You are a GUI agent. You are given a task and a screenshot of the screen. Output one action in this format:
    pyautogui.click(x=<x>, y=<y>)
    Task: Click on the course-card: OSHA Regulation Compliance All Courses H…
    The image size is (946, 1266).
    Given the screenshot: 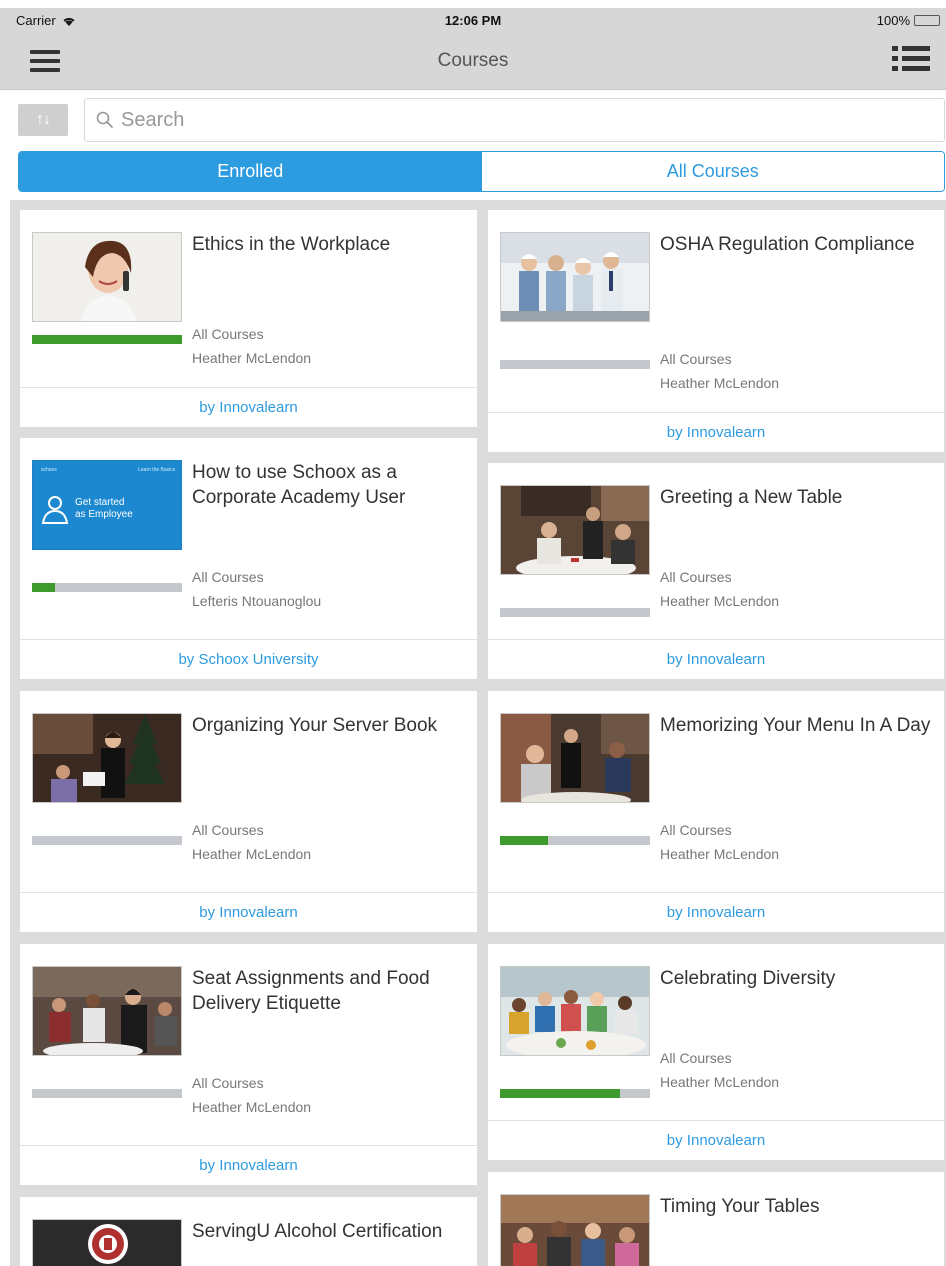 What is the action you would take?
    pyautogui.click(x=716, y=331)
    